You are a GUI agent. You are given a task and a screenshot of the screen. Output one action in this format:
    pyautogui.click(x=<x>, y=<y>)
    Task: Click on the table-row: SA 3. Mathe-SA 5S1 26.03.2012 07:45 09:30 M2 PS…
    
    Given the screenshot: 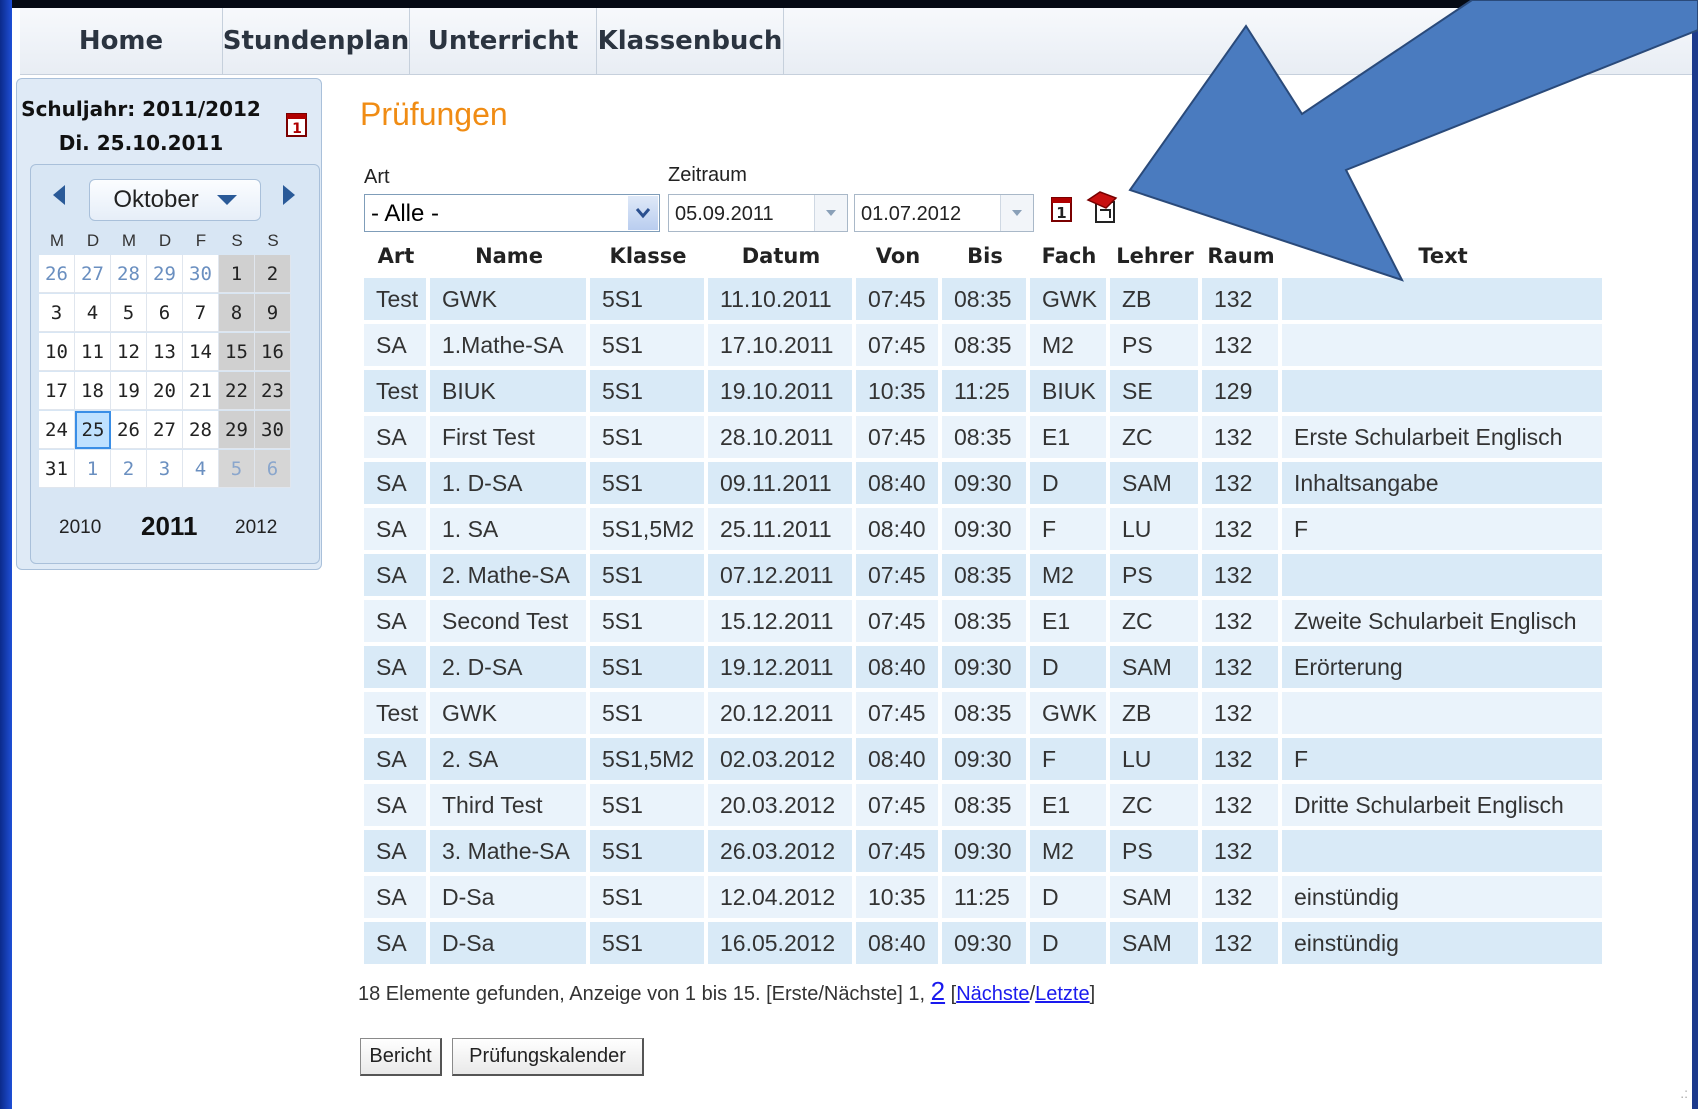 What is the action you would take?
    pyautogui.click(x=984, y=851)
    